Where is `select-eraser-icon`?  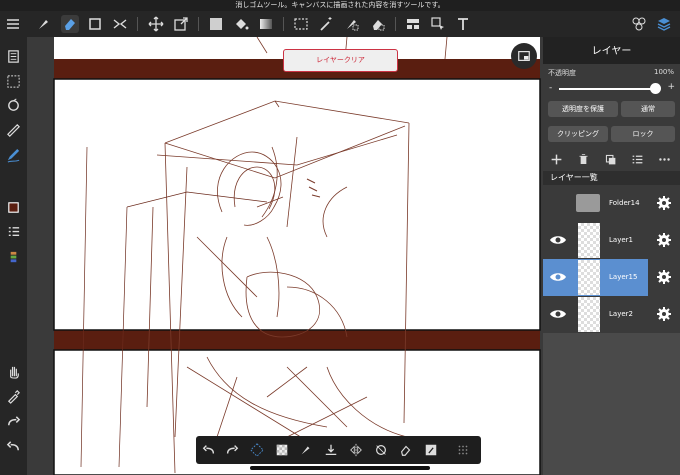
select-eraser-icon is located at coordinates (378, 24).